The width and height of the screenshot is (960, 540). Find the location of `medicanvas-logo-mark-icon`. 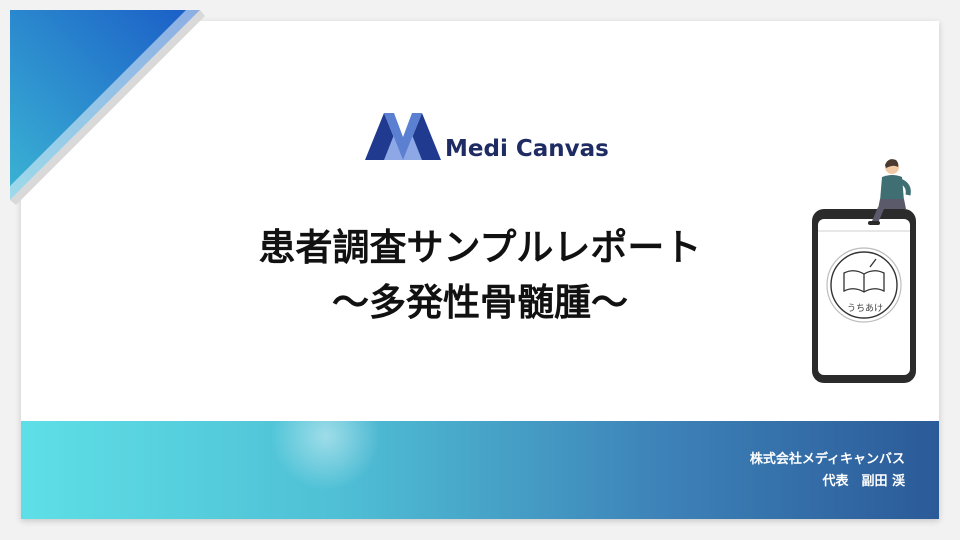

medicanvas-logo-mark-icon is located at coordinates (403, 136).